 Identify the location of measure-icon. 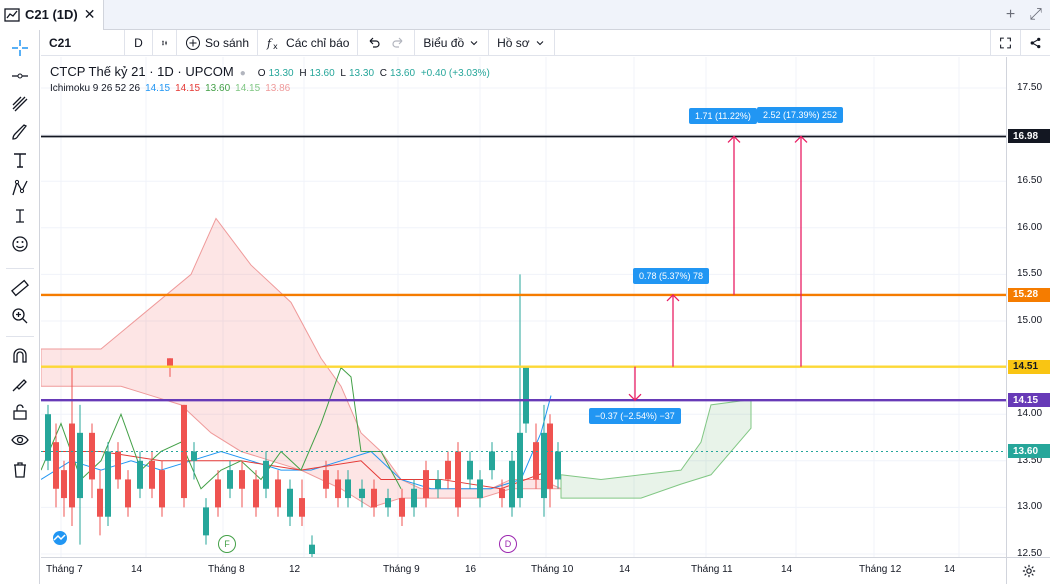
(20, 216).